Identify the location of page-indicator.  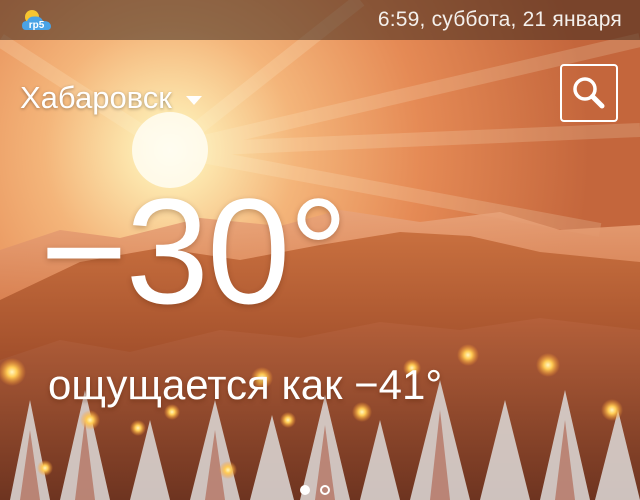
(315, 490).